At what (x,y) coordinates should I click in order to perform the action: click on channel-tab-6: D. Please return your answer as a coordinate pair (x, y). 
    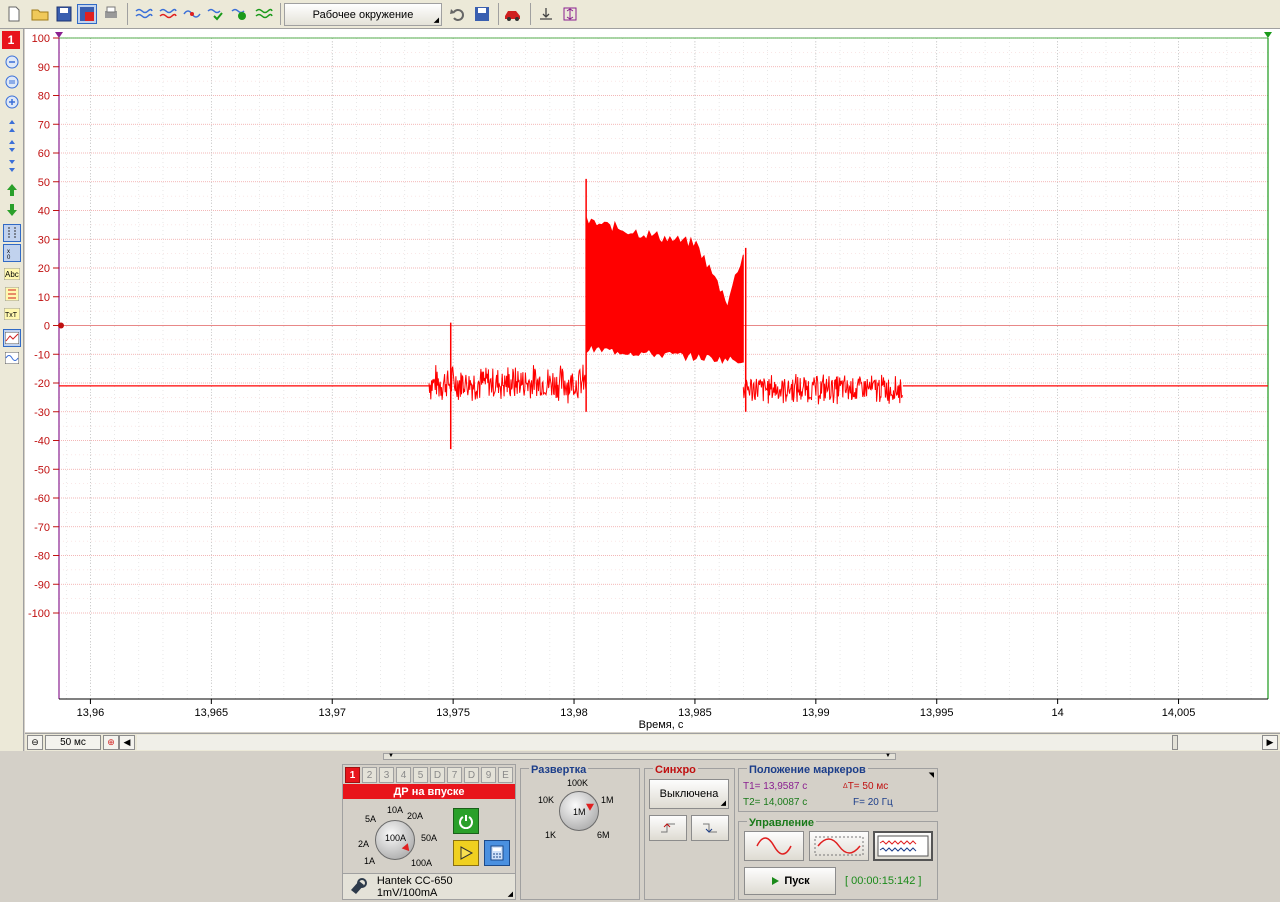
    Looking at the image, I should click on (437, 775).